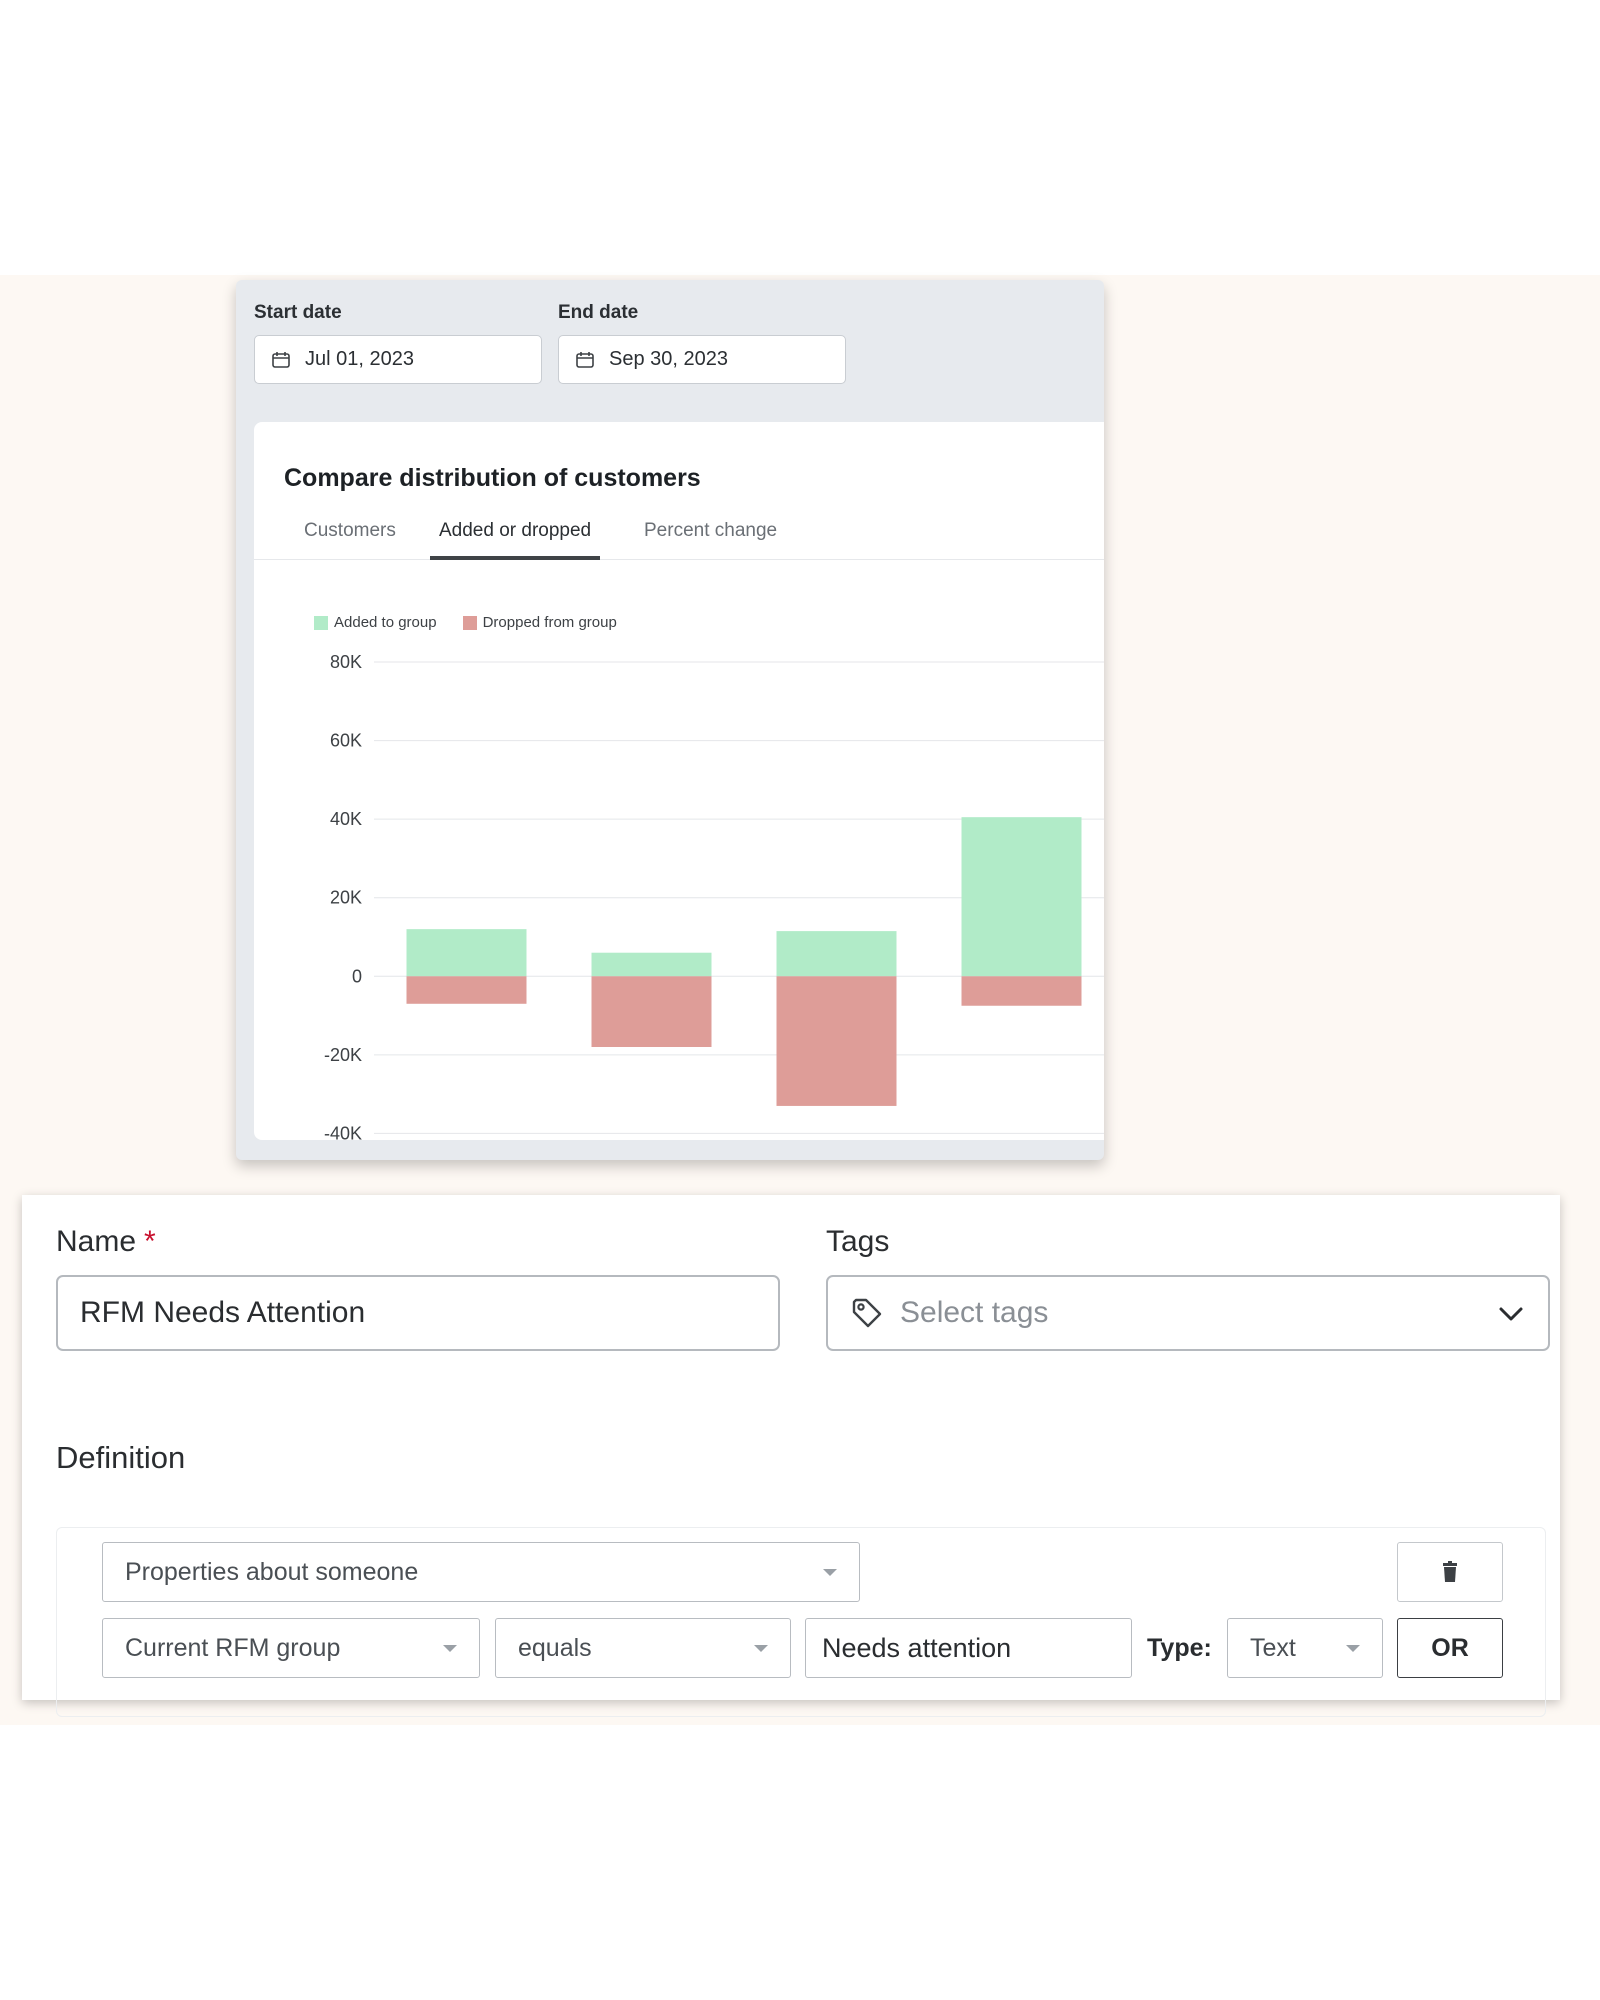 The image size is (1600, 2000). Describe the element at coordinates (346, 898) in the screenshot. I see `y-tick-label: 20K` at that location.